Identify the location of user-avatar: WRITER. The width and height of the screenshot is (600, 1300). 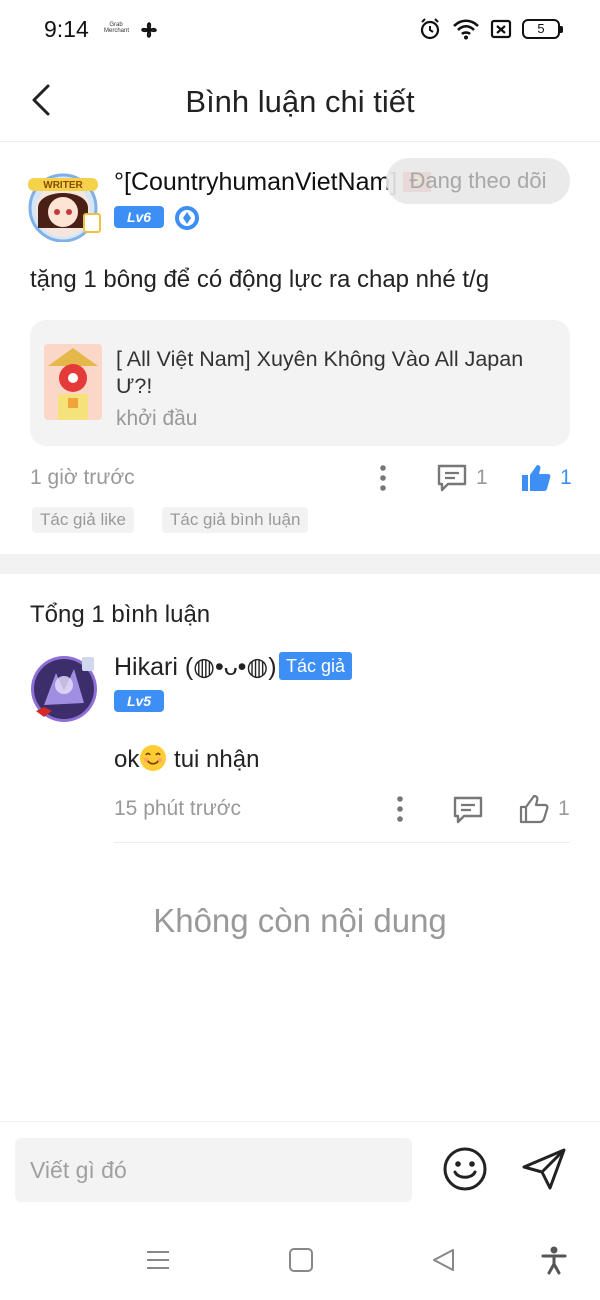
(63, 205).